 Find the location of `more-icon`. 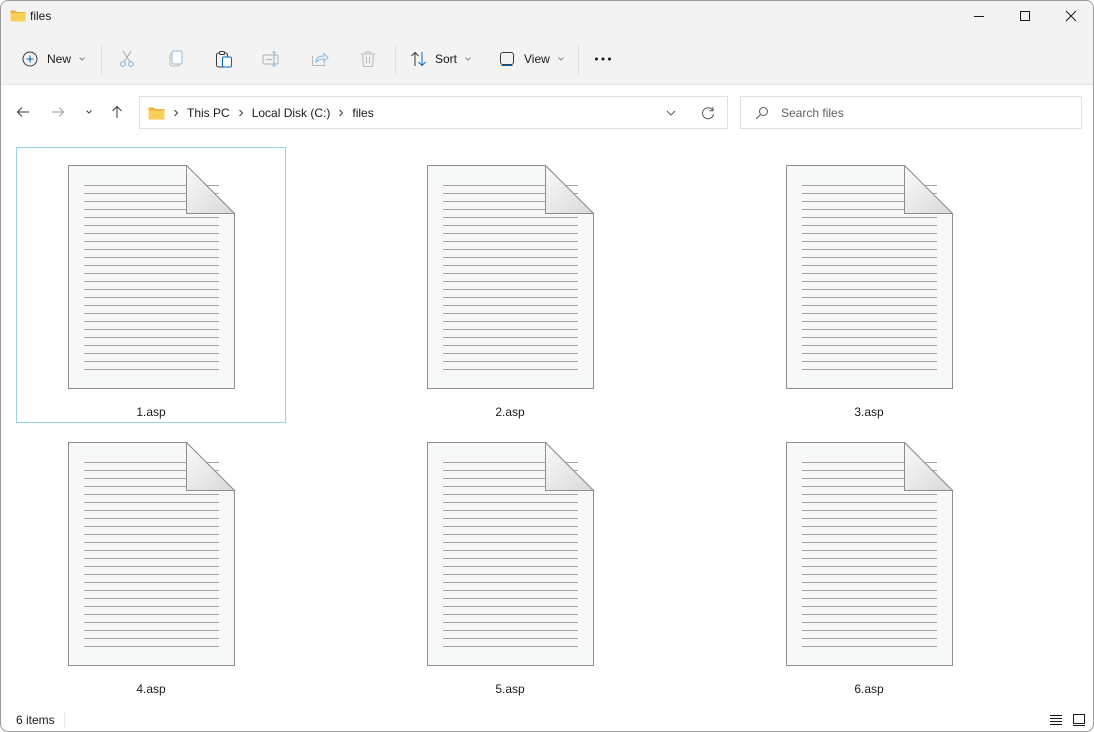

more-icon is located at coordinates (603, 59).